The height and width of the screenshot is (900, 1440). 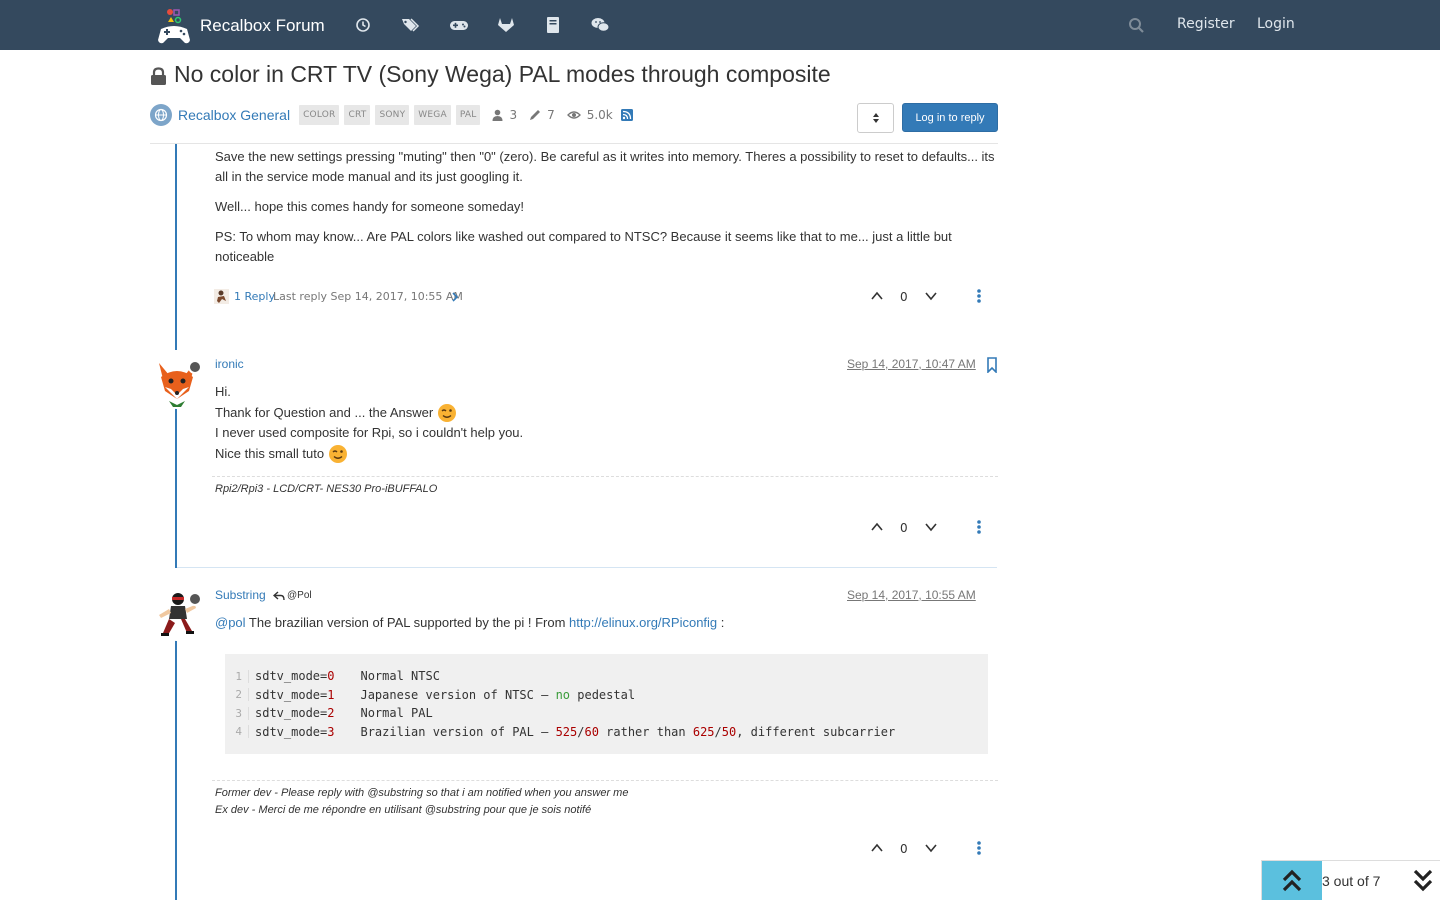 I want to click on post-line-row: Nice this small tuto, so click(x=605, y=454).